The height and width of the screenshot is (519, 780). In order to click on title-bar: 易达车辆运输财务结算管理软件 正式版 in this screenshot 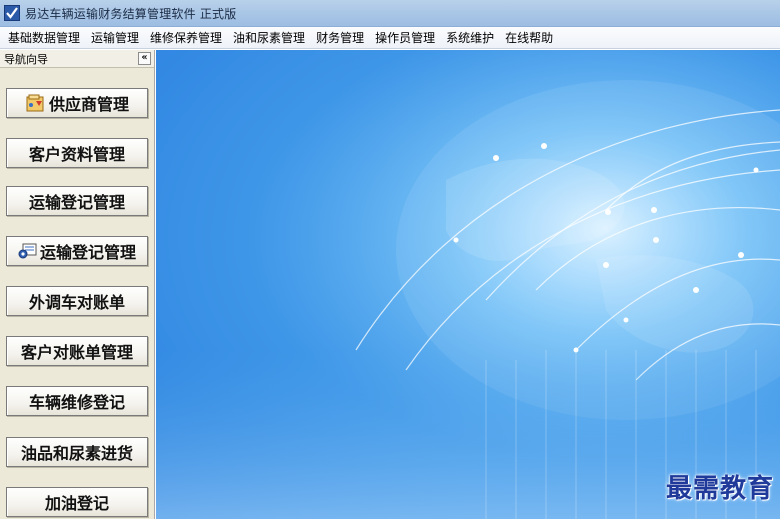, I will do `click(390, 13)`.